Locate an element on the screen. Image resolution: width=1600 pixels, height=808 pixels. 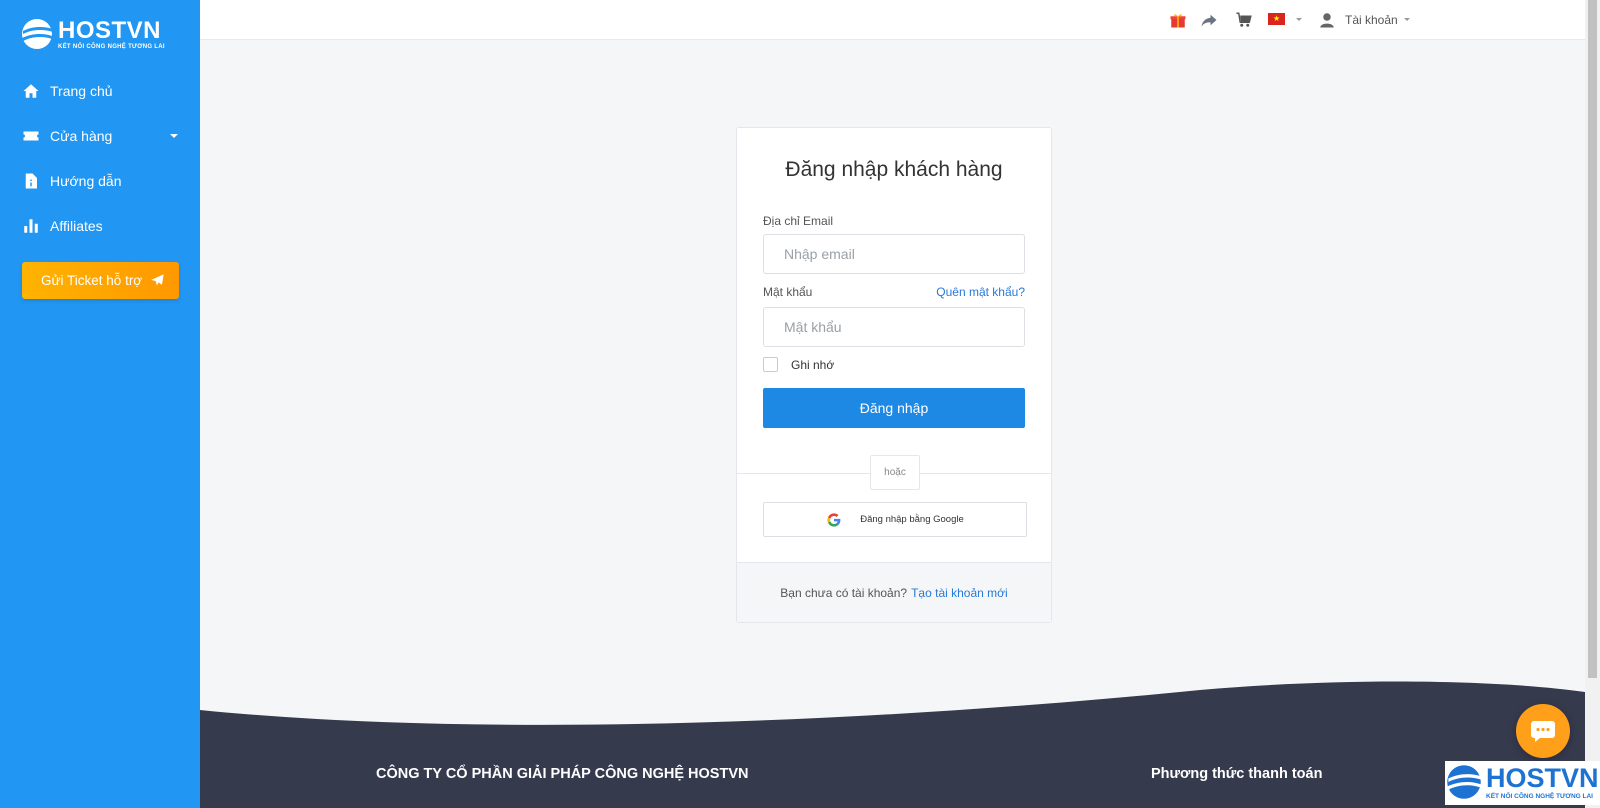
signup-prompt: Bạn chưa có tài khoản? Tạo tài khoản mới is located at coordinates (894, 592).